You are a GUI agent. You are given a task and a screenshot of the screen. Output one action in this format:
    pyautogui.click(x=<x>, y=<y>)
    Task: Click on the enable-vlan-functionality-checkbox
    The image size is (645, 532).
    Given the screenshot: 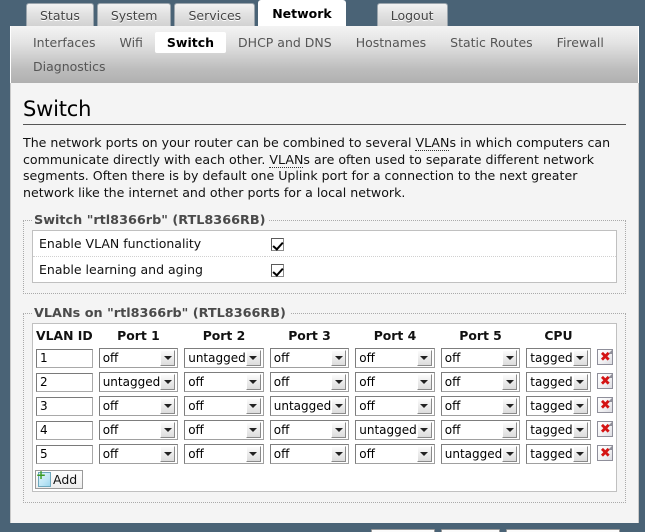 What is the action you would take?
    pyautogui.click(x=277, y=244)
    